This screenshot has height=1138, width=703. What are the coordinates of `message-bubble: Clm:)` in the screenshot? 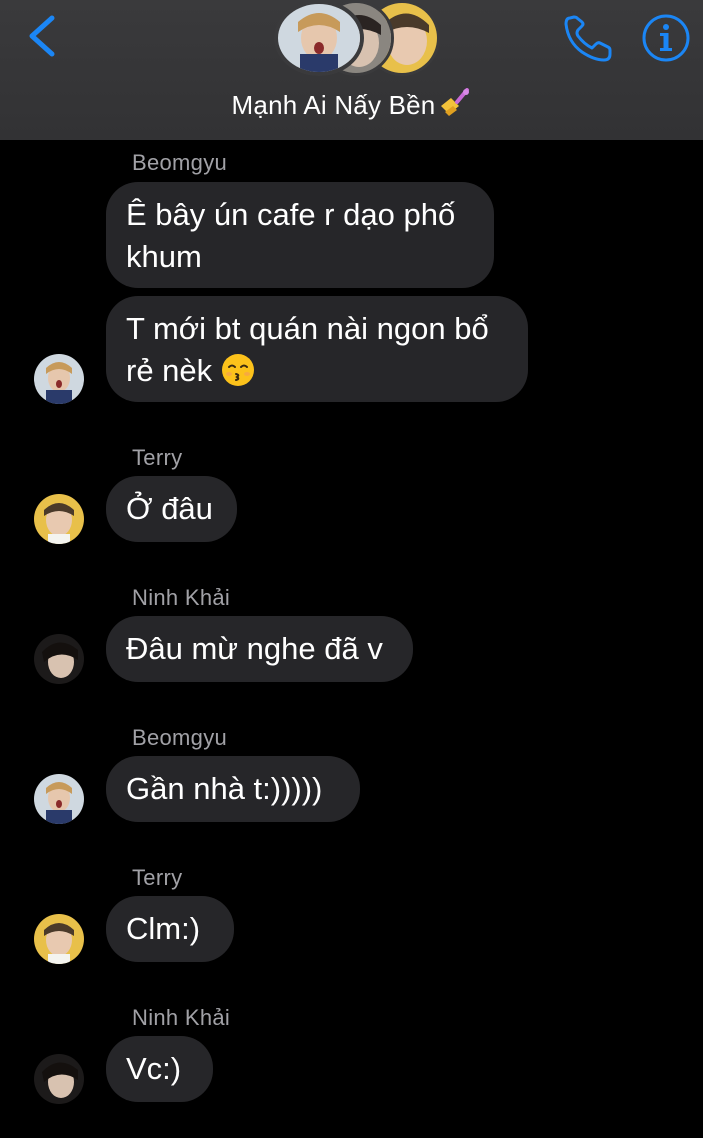 It's located at (170, 929).